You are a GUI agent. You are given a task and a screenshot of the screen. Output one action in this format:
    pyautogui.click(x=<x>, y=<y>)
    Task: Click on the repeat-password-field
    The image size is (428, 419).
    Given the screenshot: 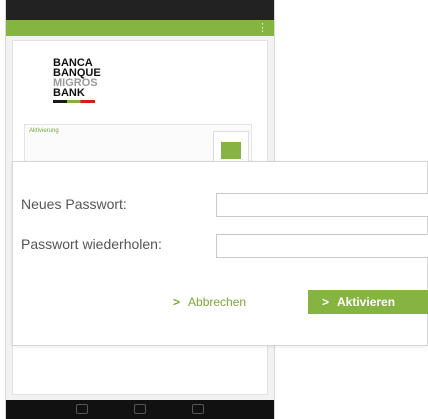 What is the action you would take?
    pyautogui.click(x=322, y=246)
    